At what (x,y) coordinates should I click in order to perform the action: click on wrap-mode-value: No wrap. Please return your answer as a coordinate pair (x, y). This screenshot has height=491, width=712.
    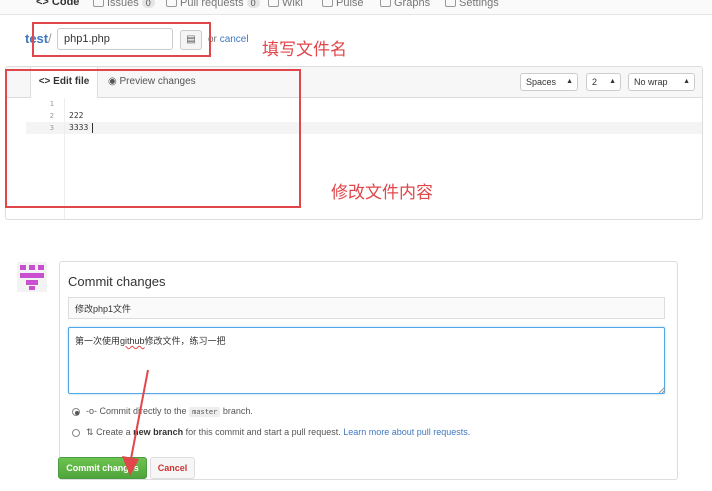
    Looking at the image, I should click on (651, 82).